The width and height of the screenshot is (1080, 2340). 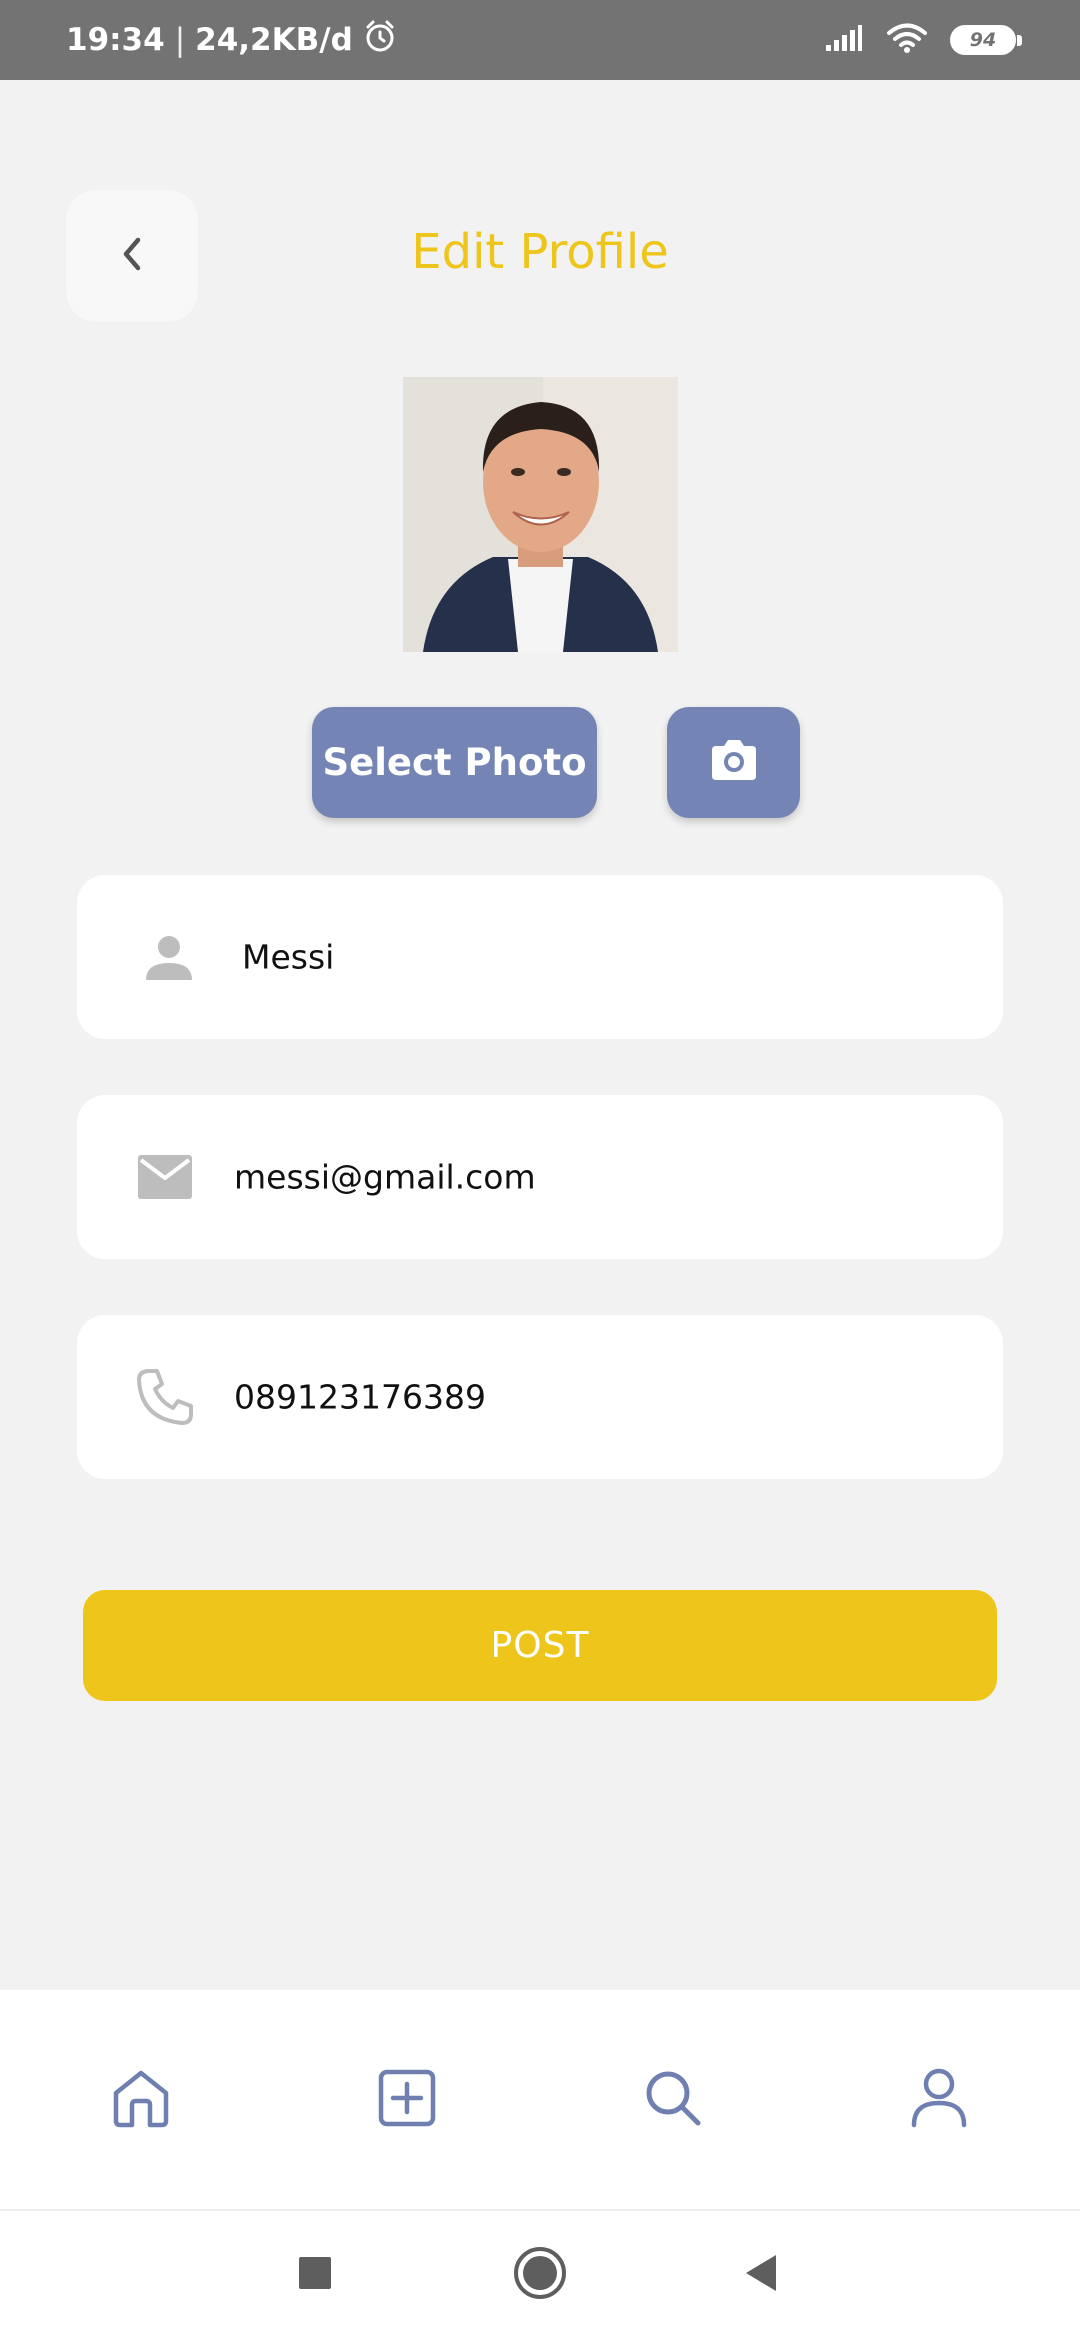 I want to click on add-square-icon, so click(x=407, y=2100).